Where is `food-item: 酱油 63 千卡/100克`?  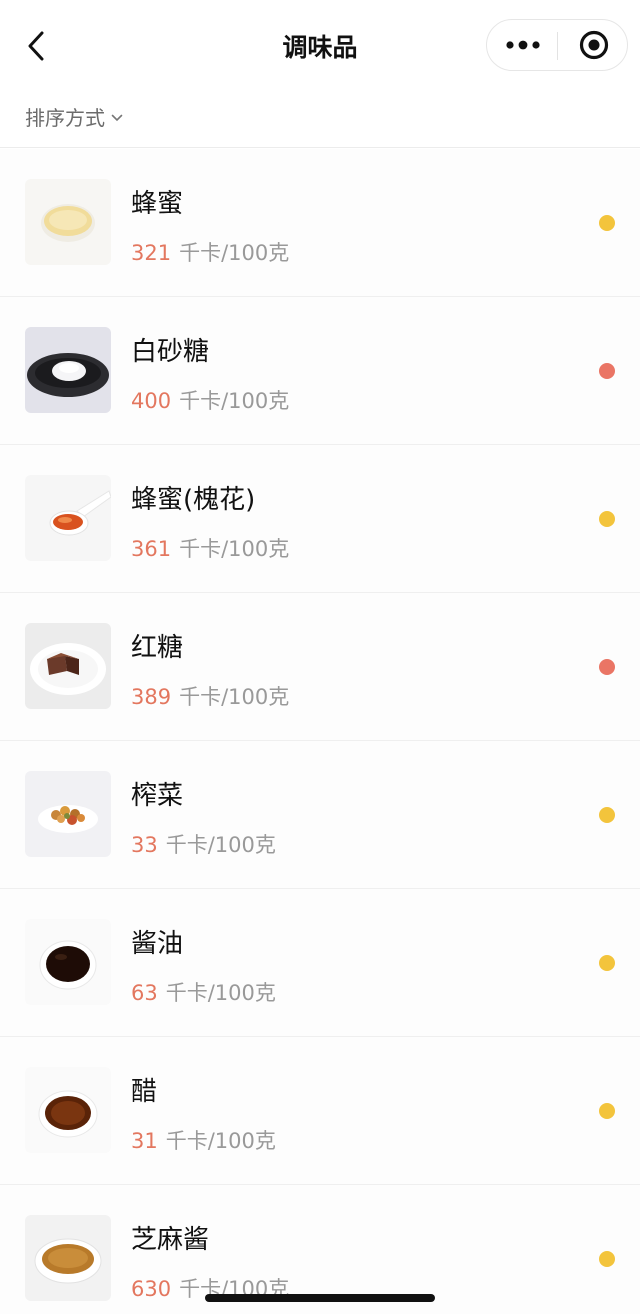 food-item: 酱油 63 千卡/100克 is located at coordinates (320, 963).